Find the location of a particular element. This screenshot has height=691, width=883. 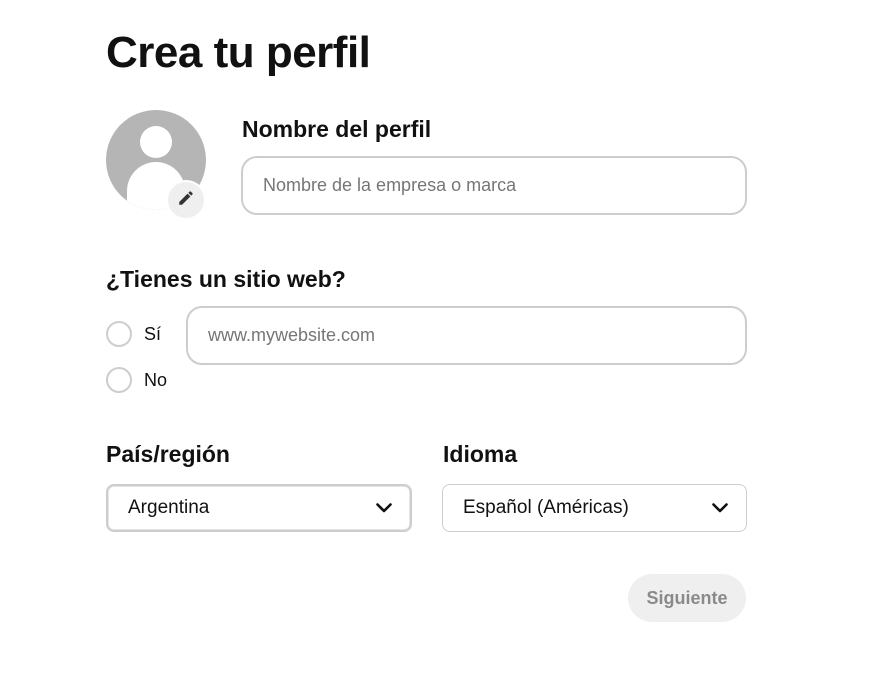

edit-avatar-button is located at coordinates (186, 200).